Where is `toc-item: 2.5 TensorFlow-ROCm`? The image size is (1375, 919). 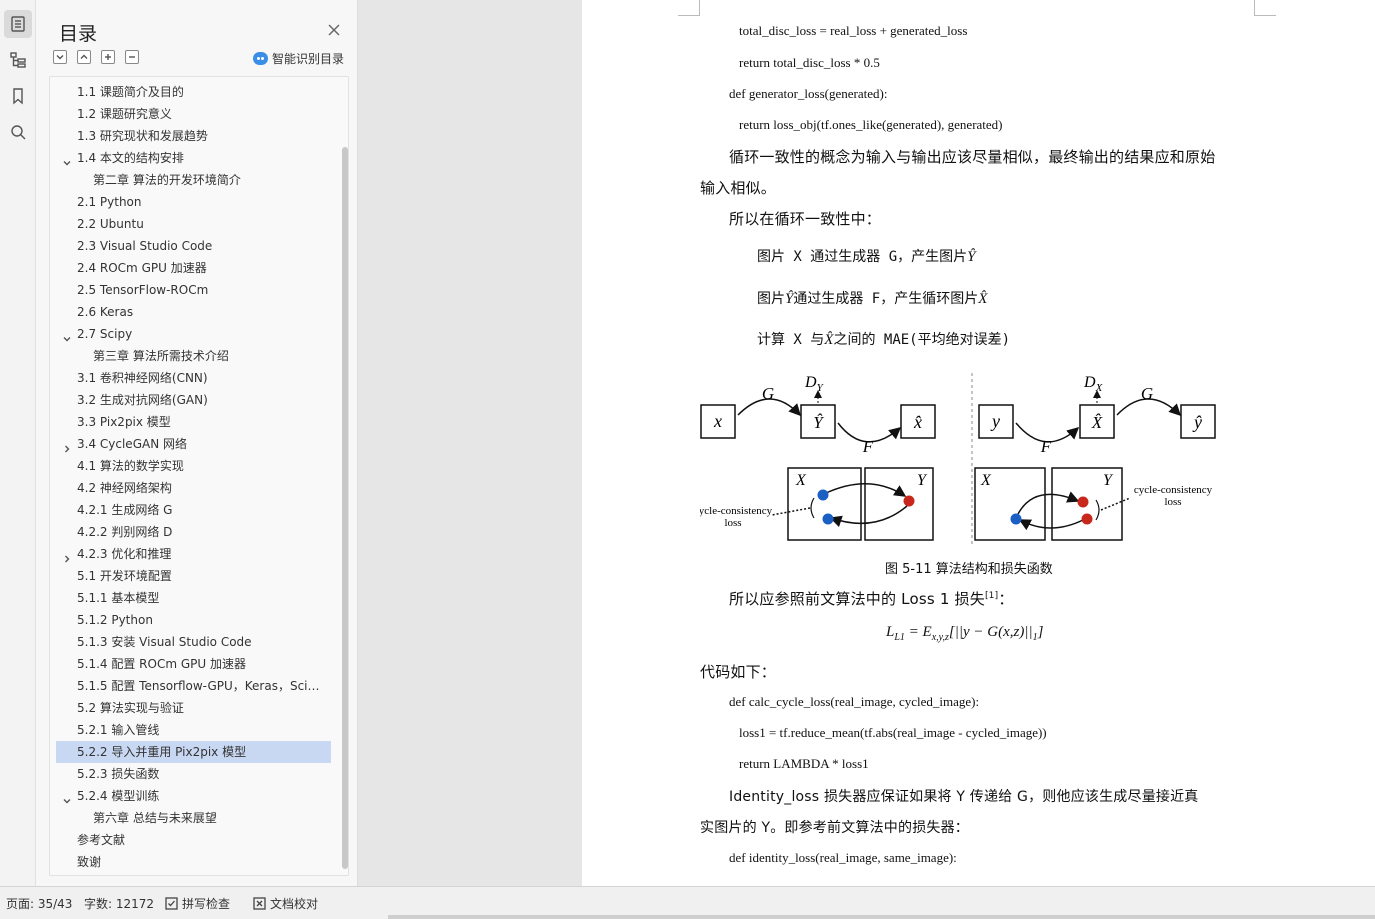 toc-item: 2.5 TensorFlow-ROCm is located at coordinates (193, 290).